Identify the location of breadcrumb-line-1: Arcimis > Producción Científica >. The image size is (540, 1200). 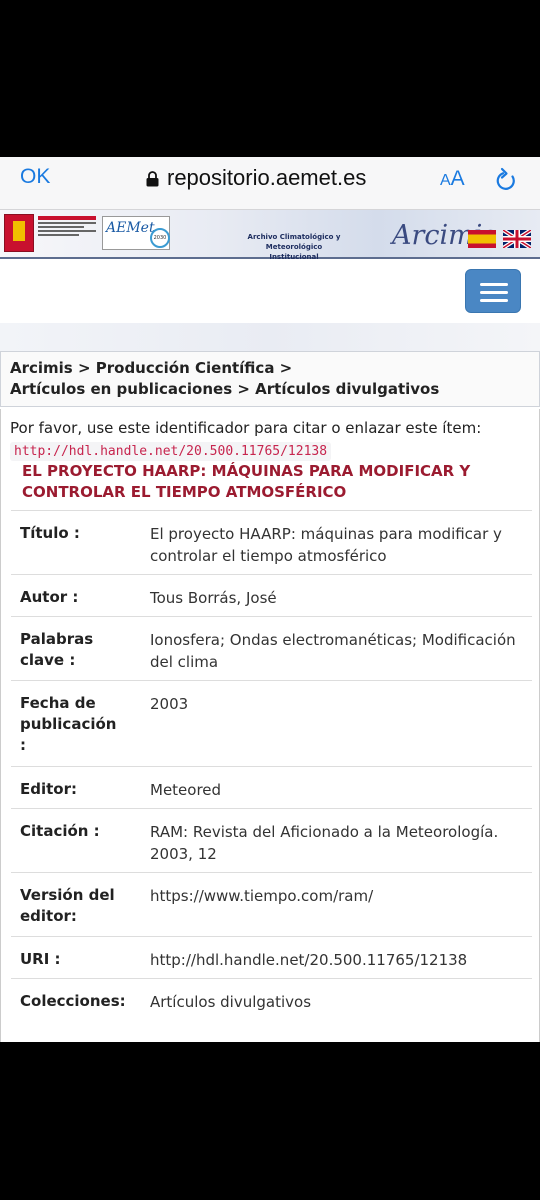
(151, 368).